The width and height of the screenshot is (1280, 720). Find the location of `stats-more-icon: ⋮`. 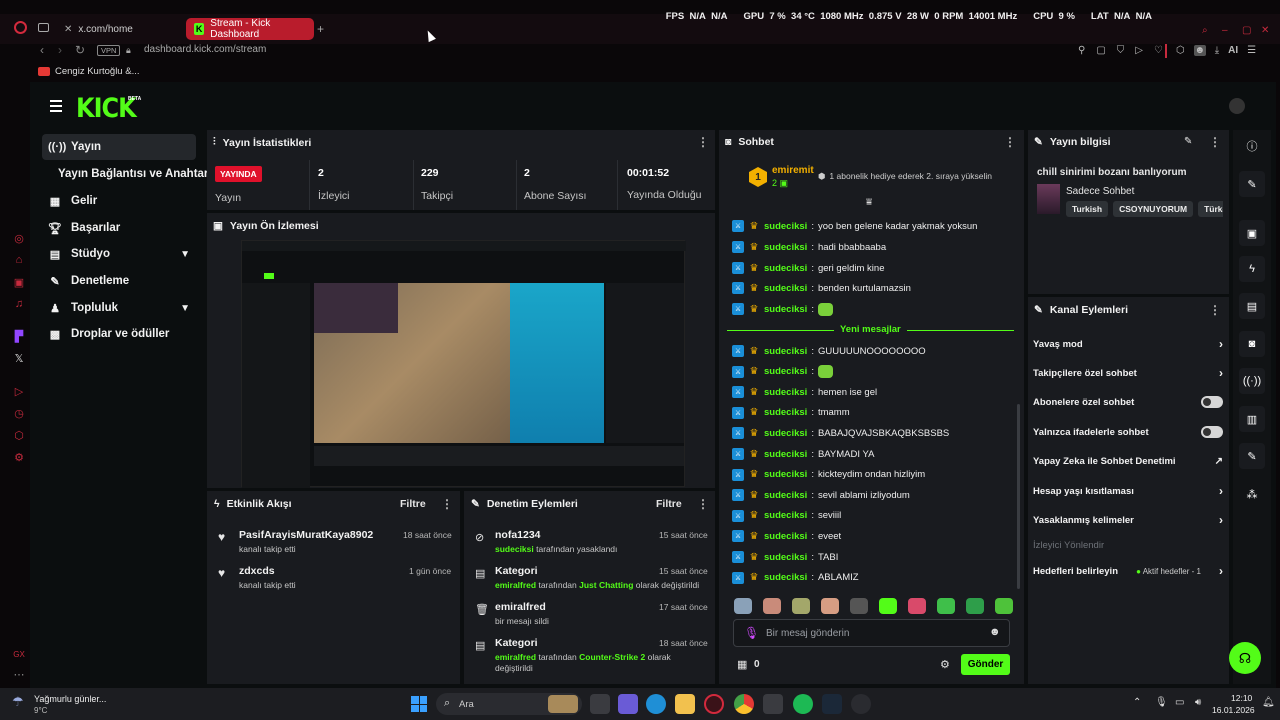

stats-more-icon: ⋮ is located at coordinates (703, 142).